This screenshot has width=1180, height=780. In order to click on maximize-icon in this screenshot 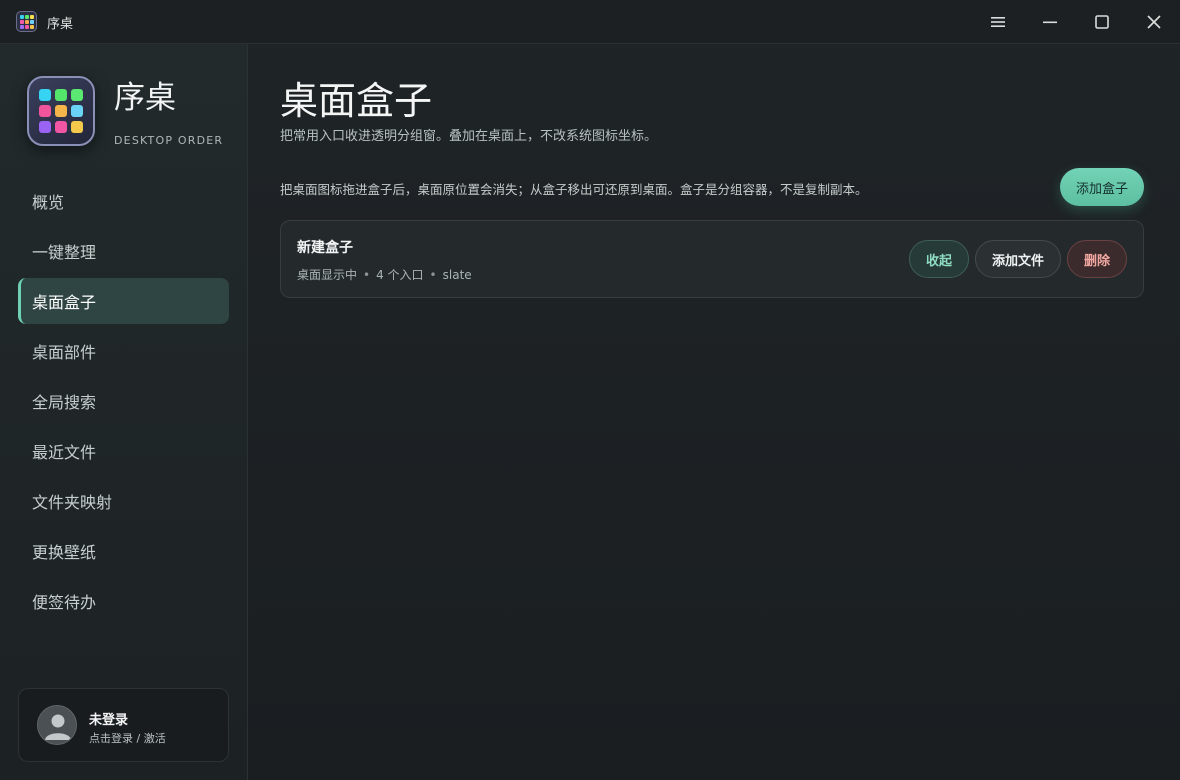, I will do `click(1102, 22)`.